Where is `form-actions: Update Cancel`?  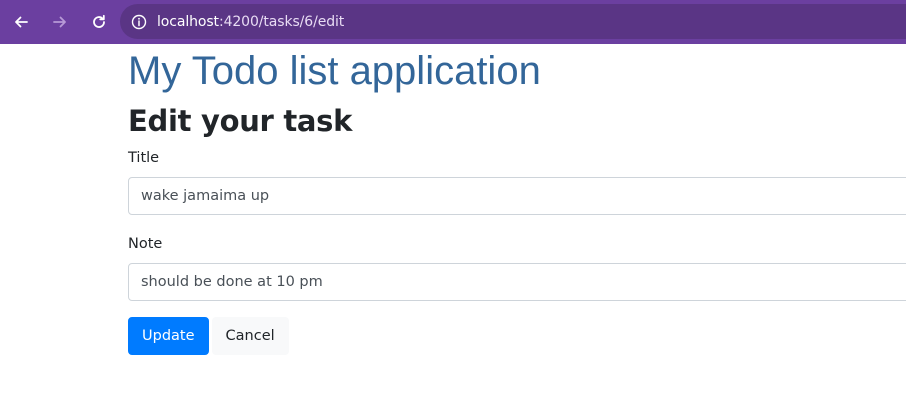
form-actions: Update Cancel is located at coordinates (517, 336).